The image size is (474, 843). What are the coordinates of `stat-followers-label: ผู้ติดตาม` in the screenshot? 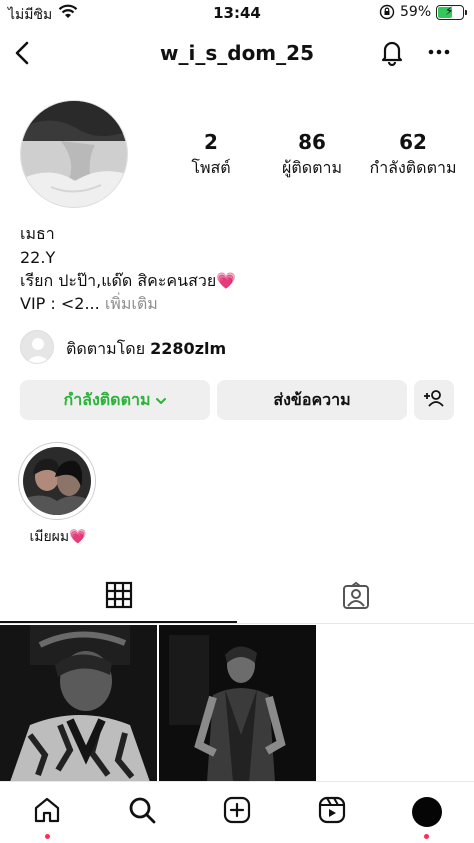 It's located at (312, 167).